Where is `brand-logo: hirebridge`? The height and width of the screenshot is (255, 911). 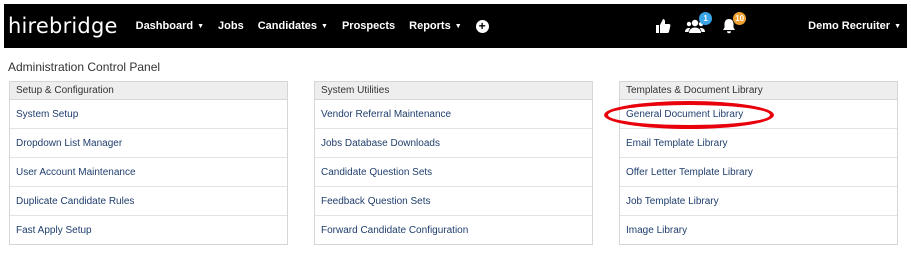 brand-logo: hirebridge is located at coordinates (63, 26).